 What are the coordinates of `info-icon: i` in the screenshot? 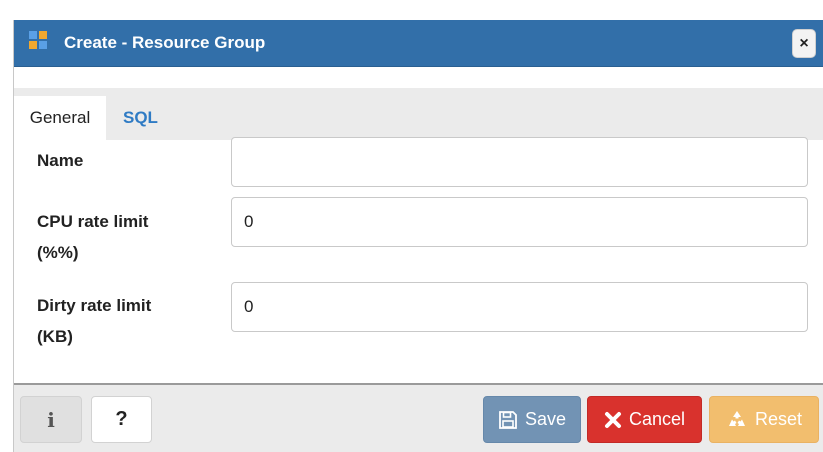 It's located at (51, 419).